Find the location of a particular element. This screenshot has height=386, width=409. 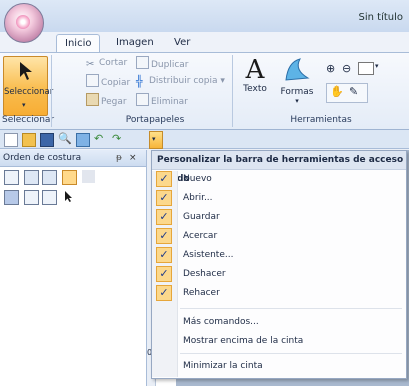

group-label-herramientas: Herramientas is located at coordinates (321, 120).